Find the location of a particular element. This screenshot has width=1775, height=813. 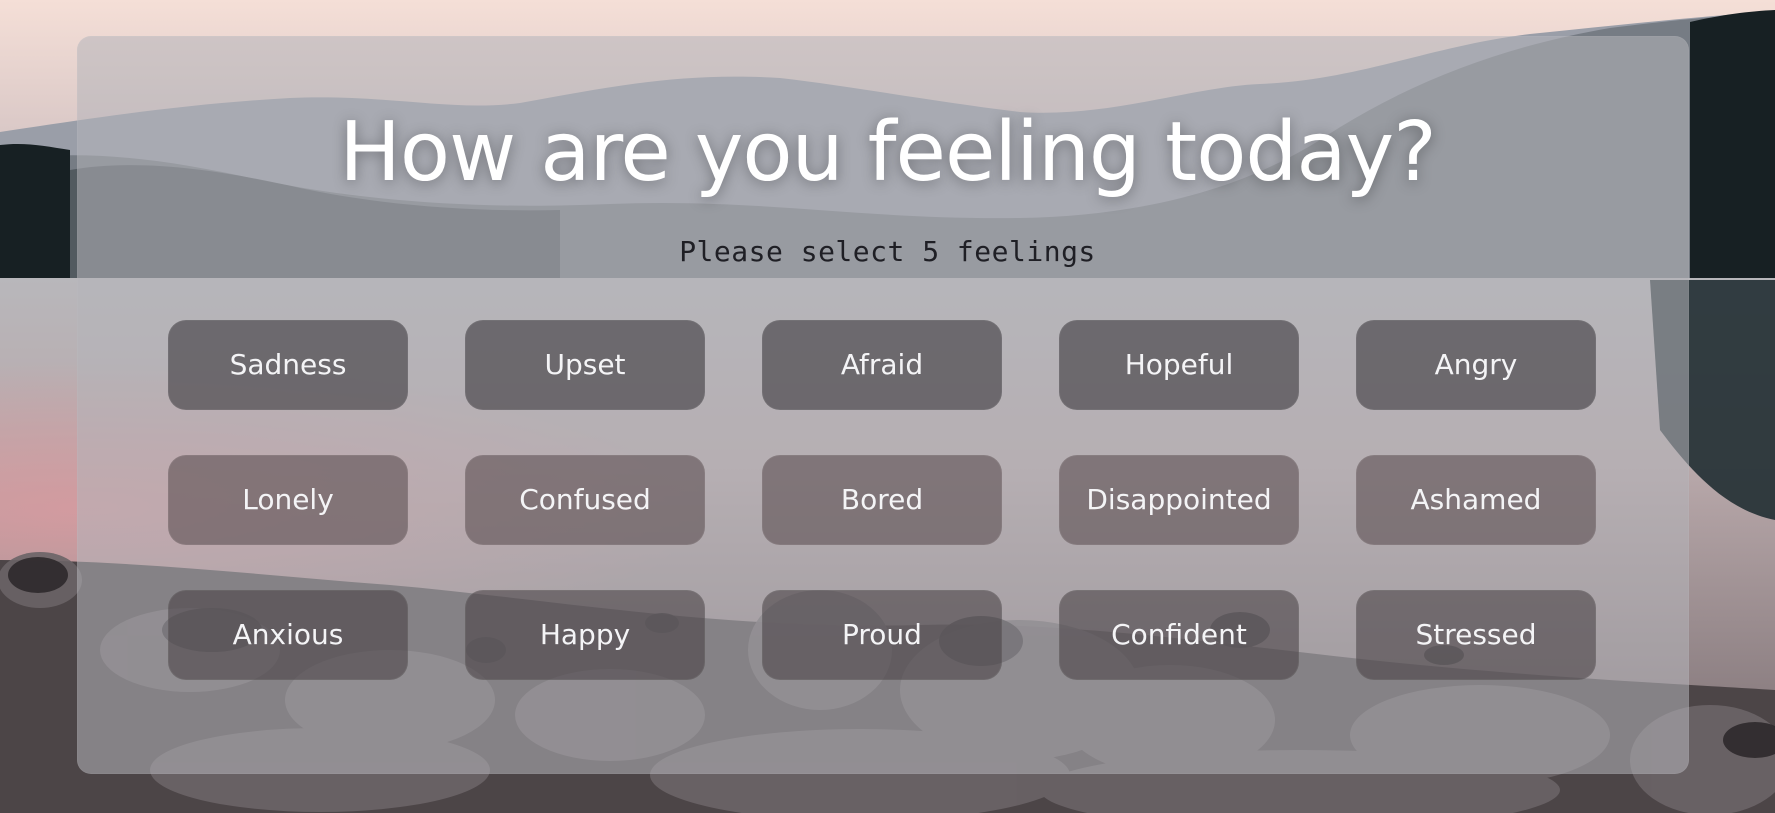

feeling-button-proud: Proud is located at coordinates (882, 635).